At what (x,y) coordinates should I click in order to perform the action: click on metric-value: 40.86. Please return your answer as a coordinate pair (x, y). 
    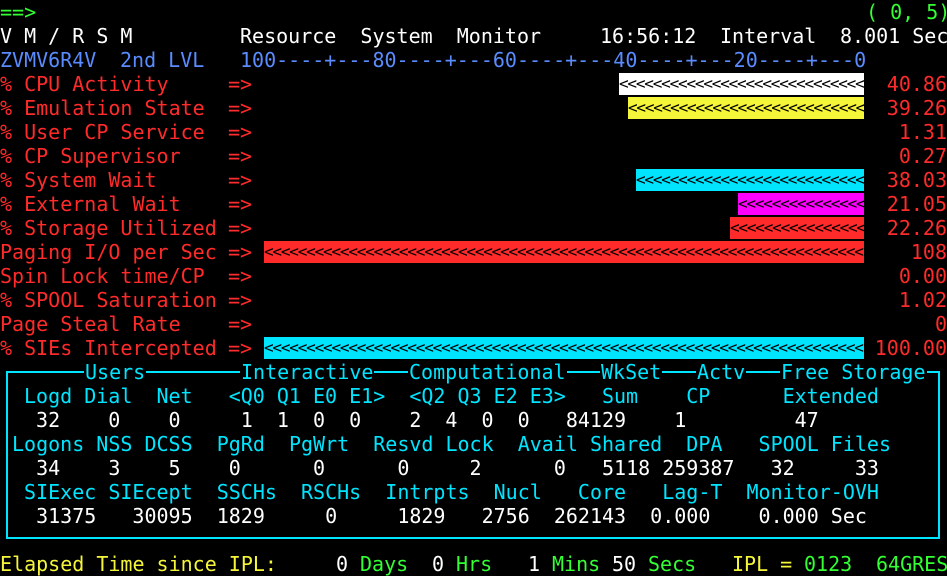
    Looking at the image, I should click on (916, 84).